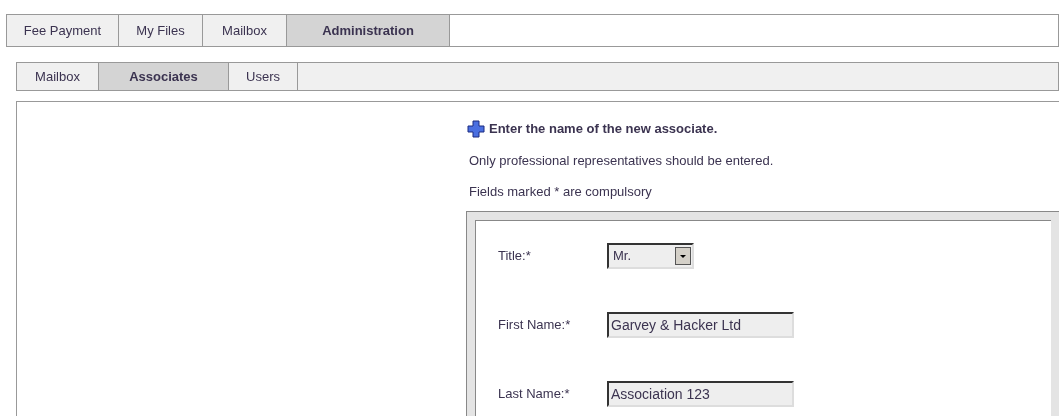 This screenshot has width=1059, height=416. I want to click on input-field: Association 123, so click(700, 393).